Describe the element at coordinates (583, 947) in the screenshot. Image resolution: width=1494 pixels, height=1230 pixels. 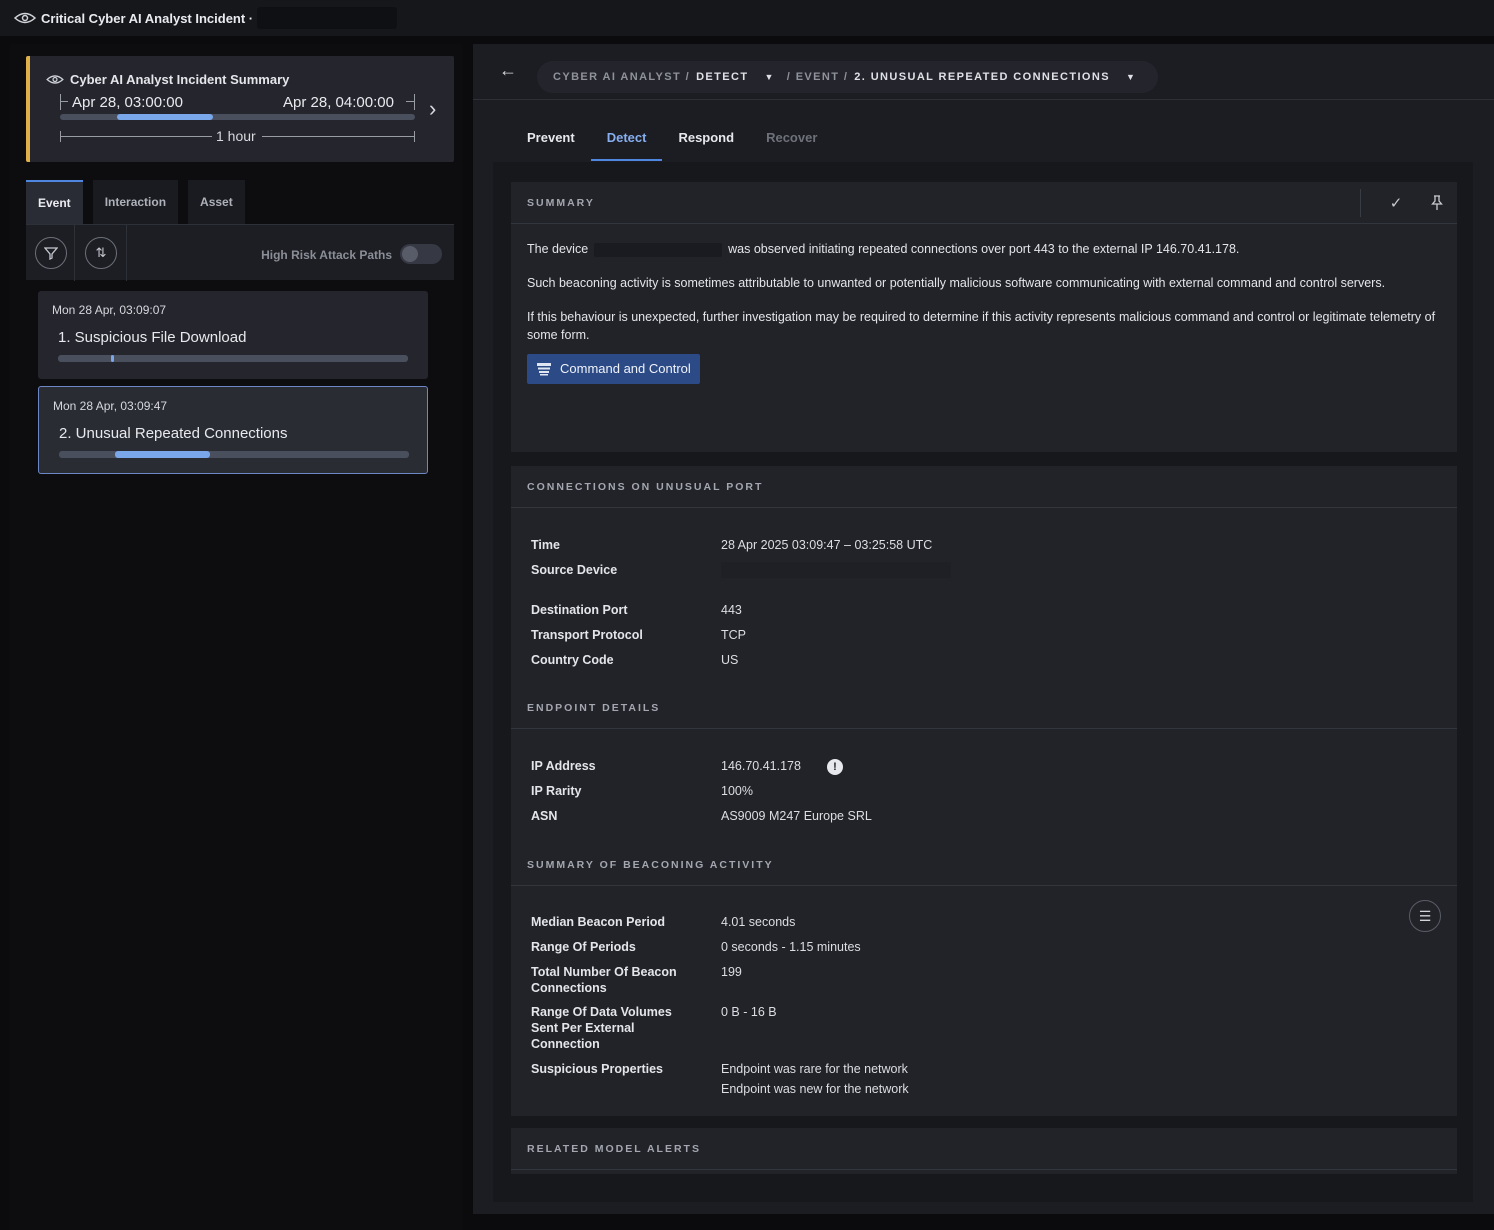
I see `kv-key: Range Of Periods` at that location.